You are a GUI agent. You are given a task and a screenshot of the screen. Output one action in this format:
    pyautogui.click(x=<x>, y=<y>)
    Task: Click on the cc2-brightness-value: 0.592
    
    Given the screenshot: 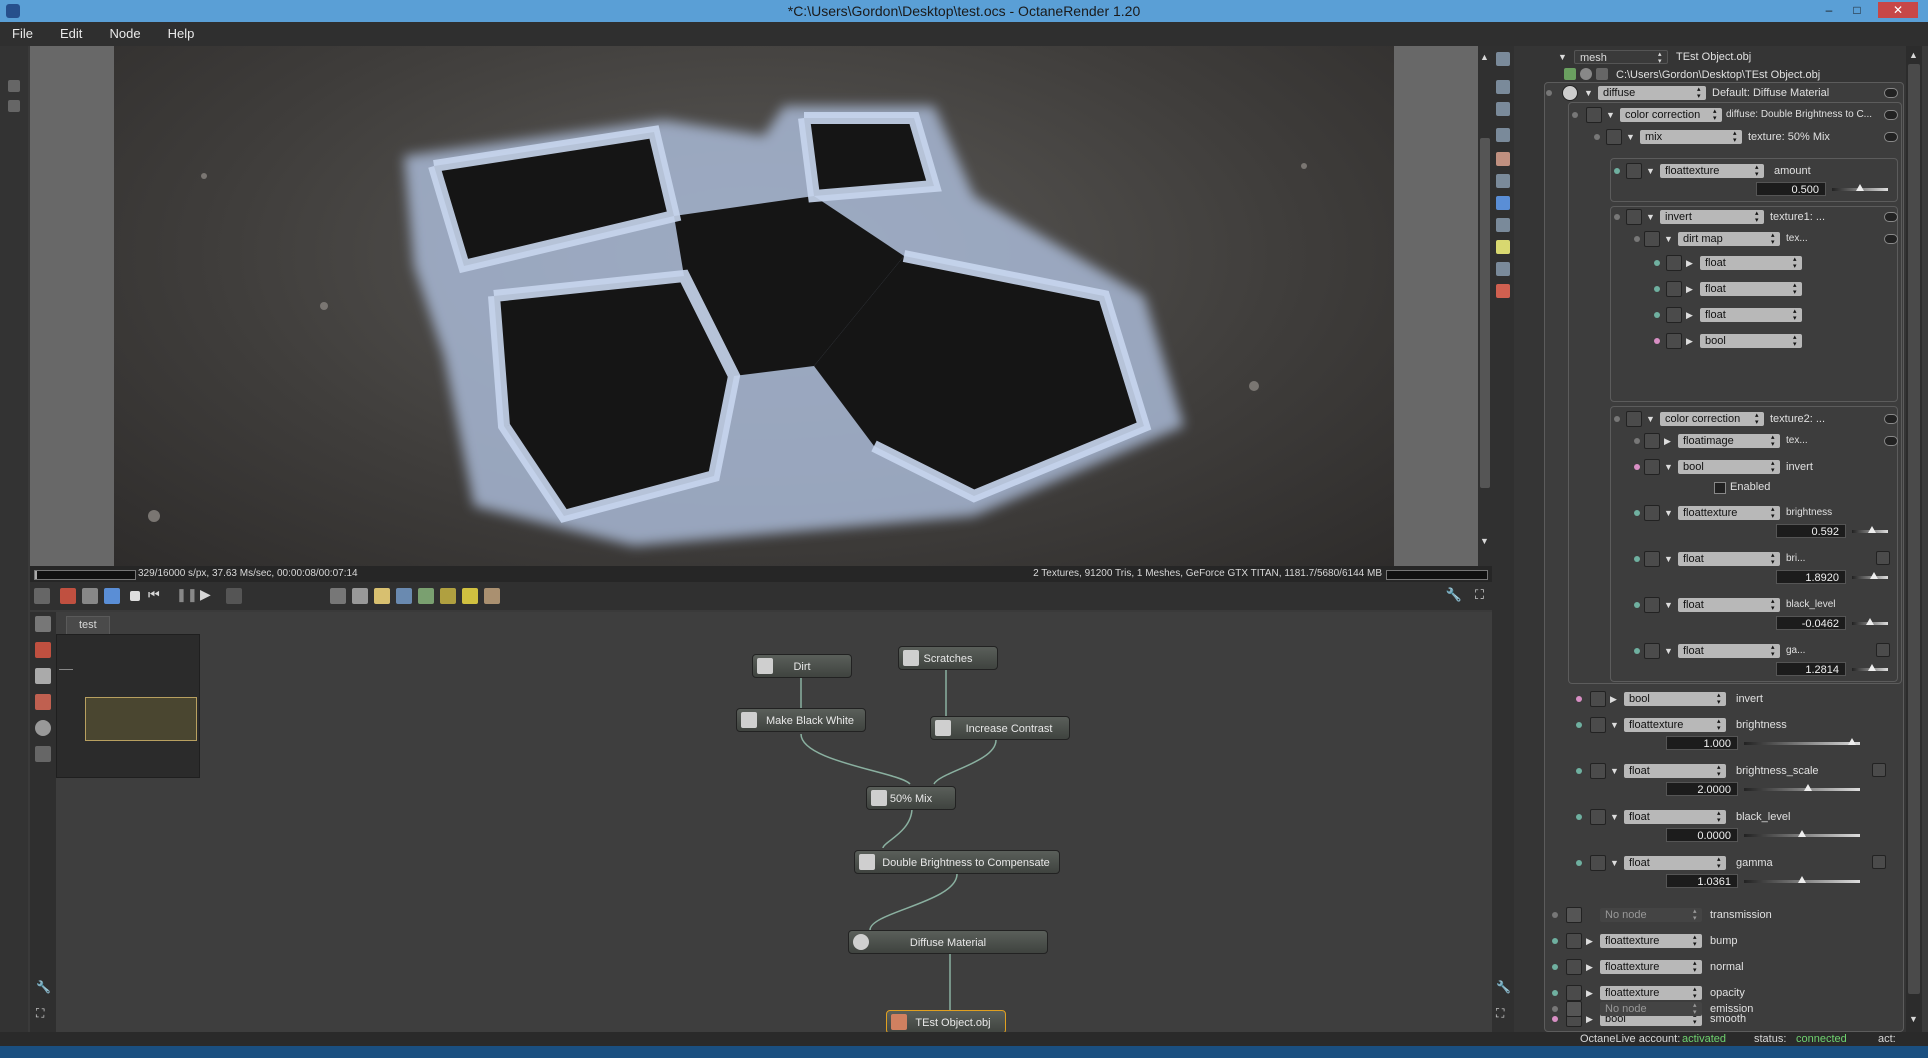 What is the action you would take?
    pyautogui.click(x=1811, y=531)
    